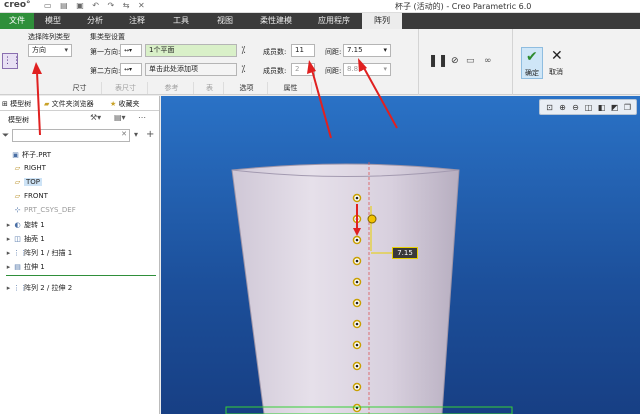 The image size is (640, 414). I want to click on member-count2-label: 成员数:, so click(275, 71).